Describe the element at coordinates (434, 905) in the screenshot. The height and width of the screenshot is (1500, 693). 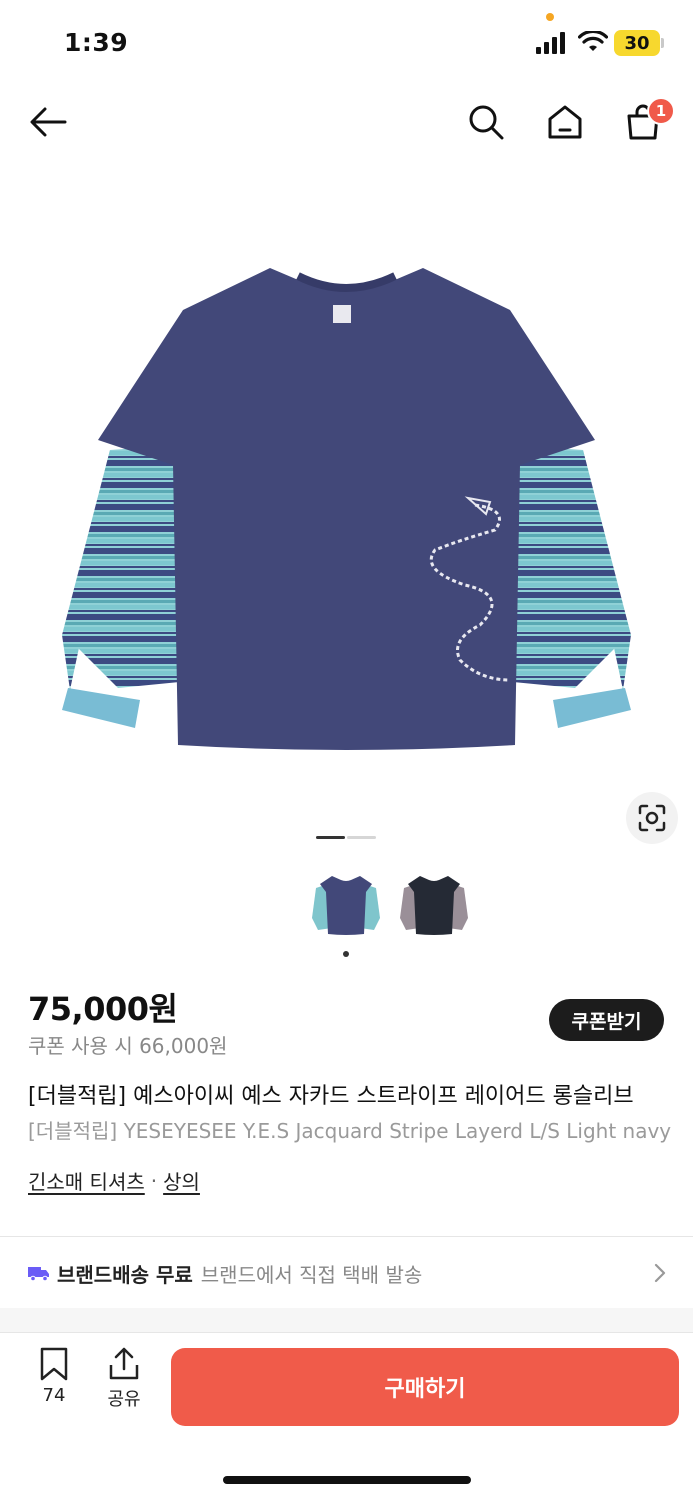
I see `thumbnail-black` at that location.